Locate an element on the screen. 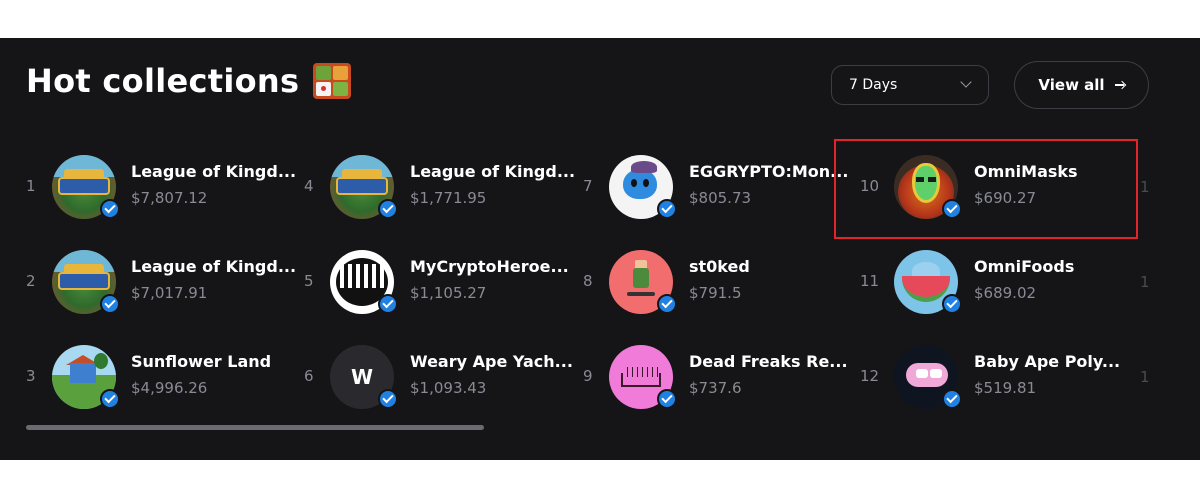 The height and width of the screenshot is (497, 1200). collection-price: $519.81 is located at coordinates (1005, 388).